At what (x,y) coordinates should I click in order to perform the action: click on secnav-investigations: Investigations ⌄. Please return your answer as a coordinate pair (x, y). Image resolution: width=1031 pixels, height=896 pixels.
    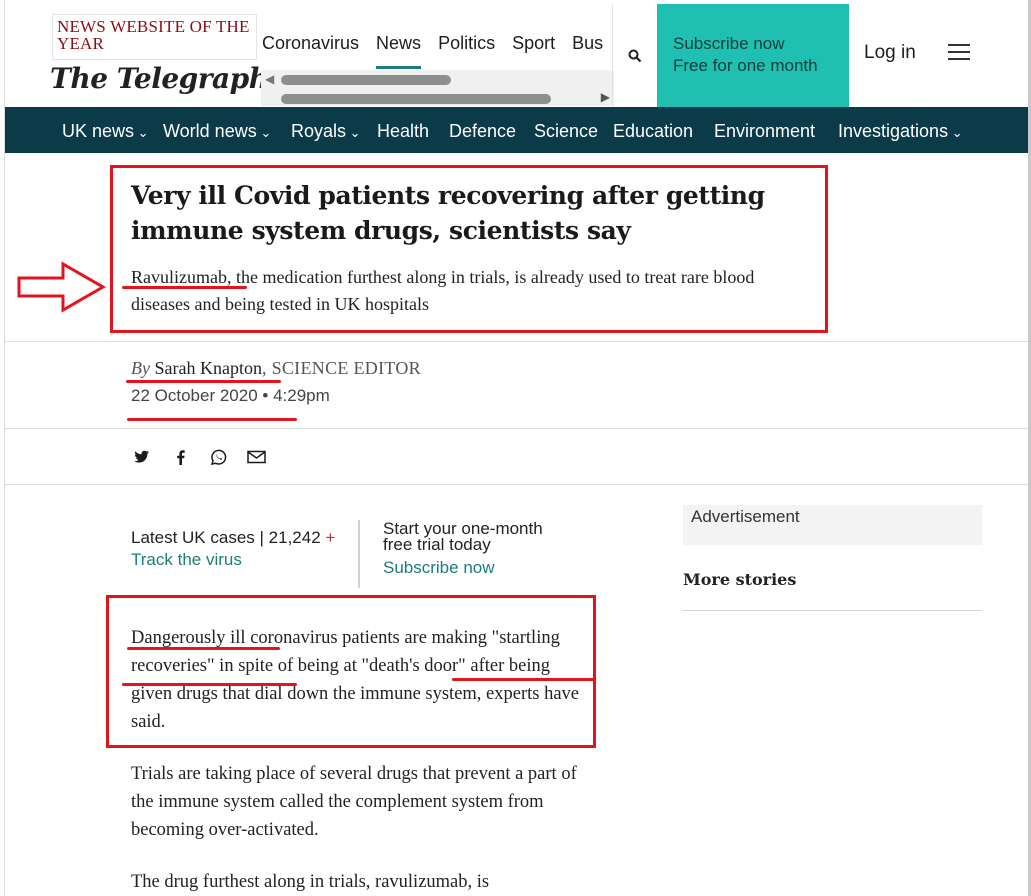
    Looking at the image, I should click on (900, 131).